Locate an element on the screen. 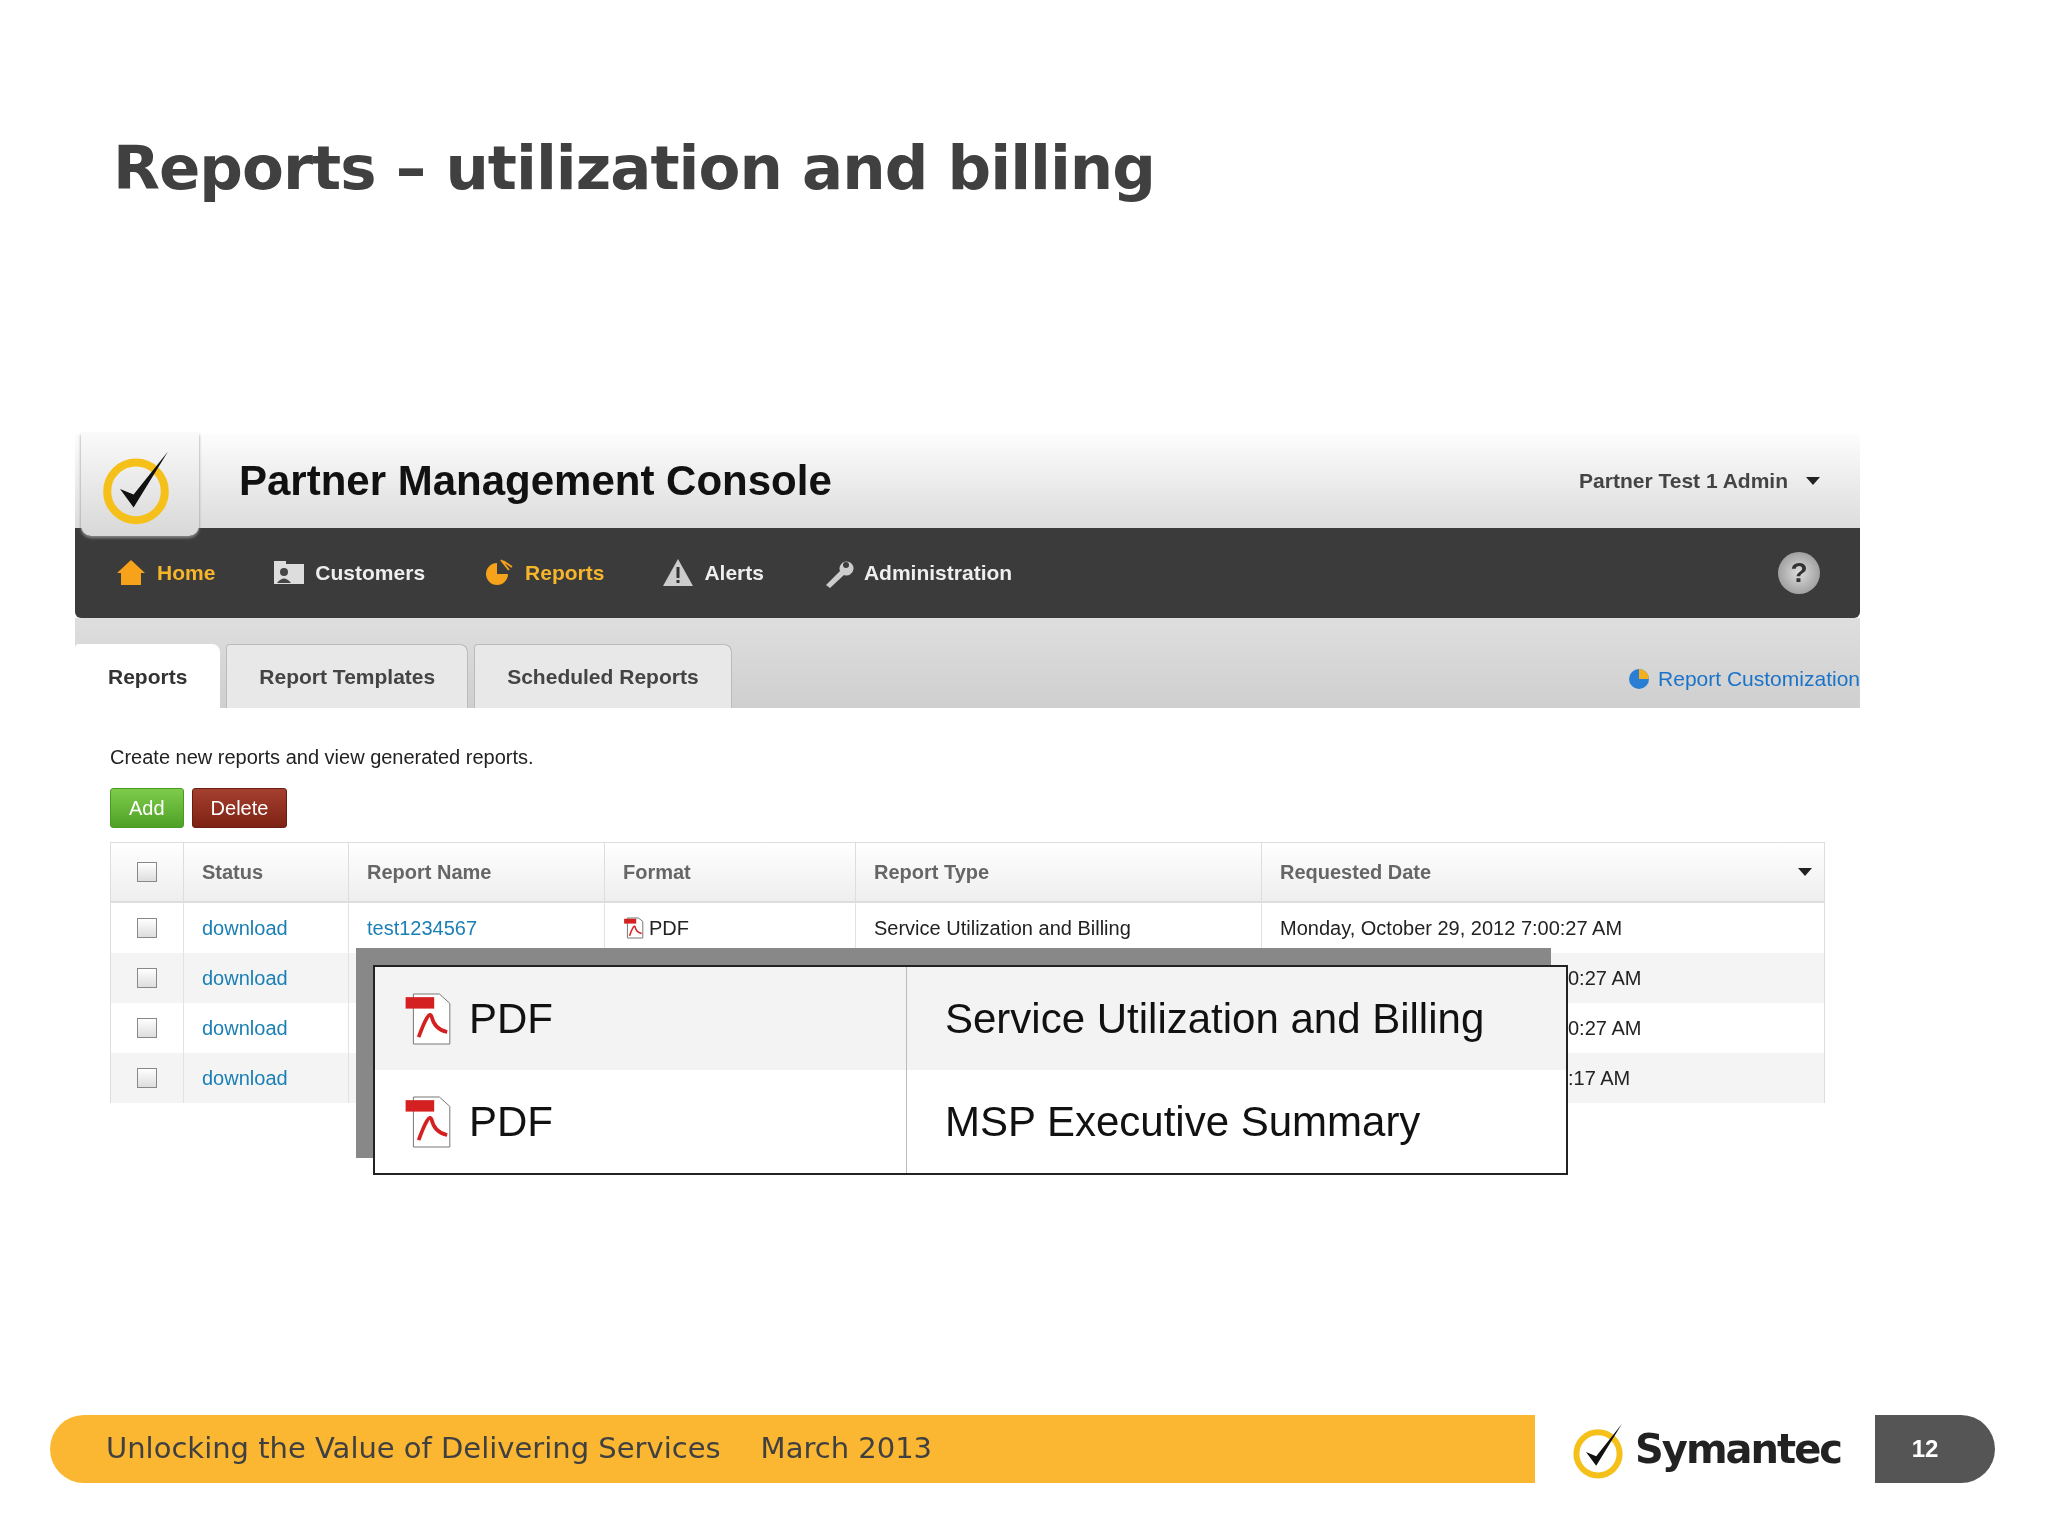 The width and height of the screenshot is (2048, 1536). table-cell-text: Service Utilization and Billing is located at coordinates (1002, 929).